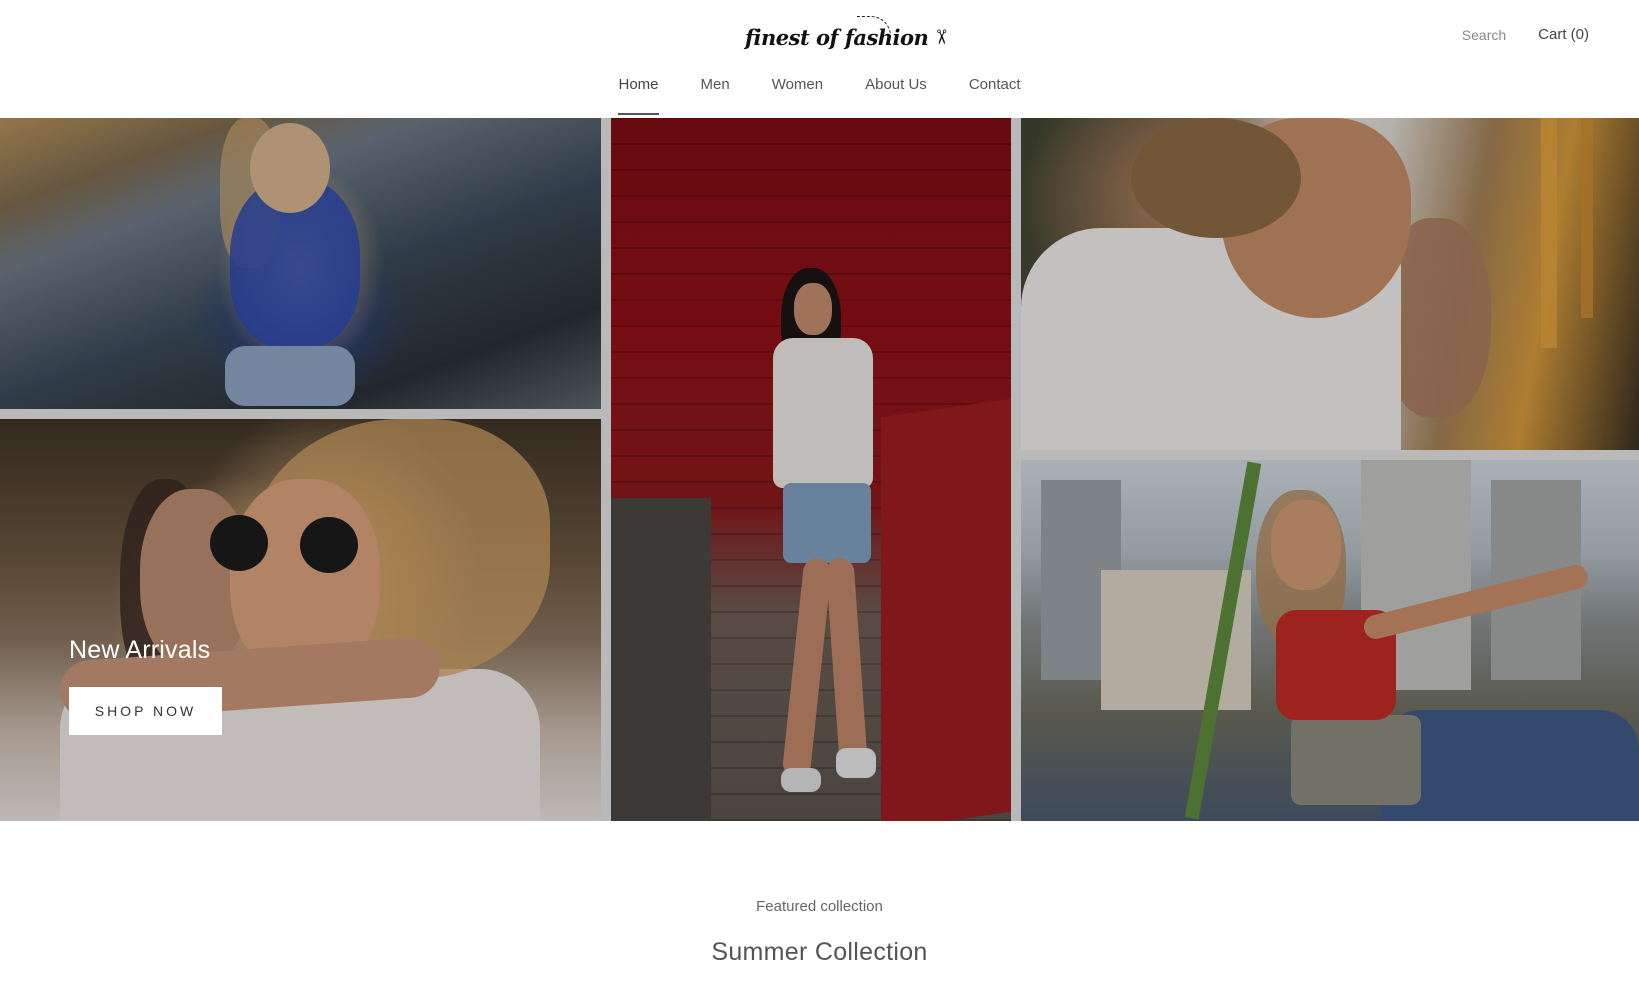 Image resolution: width=1639 pixels, height=1000 pixels. I want to click on logo-text: finest of fashion, so click(837, 37).